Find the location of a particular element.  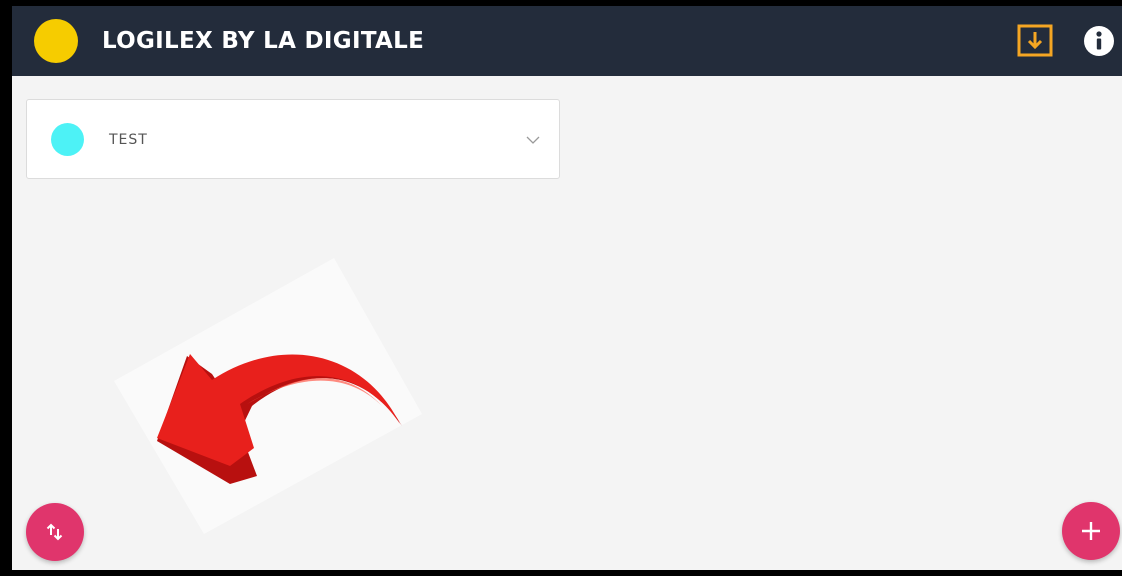

app-title: LOGILEX BY LA DIGITALE is located at coordinates (263, 41).